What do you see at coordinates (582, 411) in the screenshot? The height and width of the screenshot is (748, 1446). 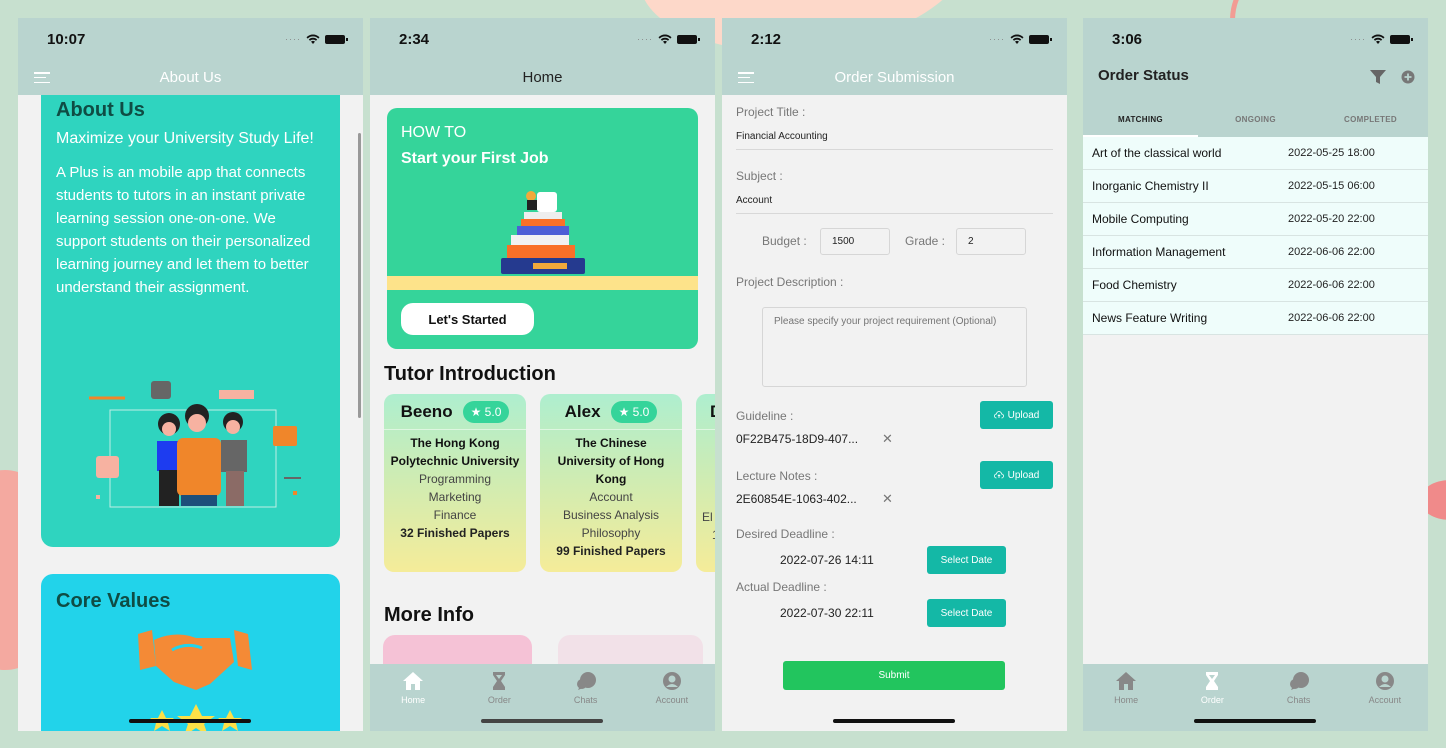 I see `tutor-name: Alex` at bounding box center [582, 411].